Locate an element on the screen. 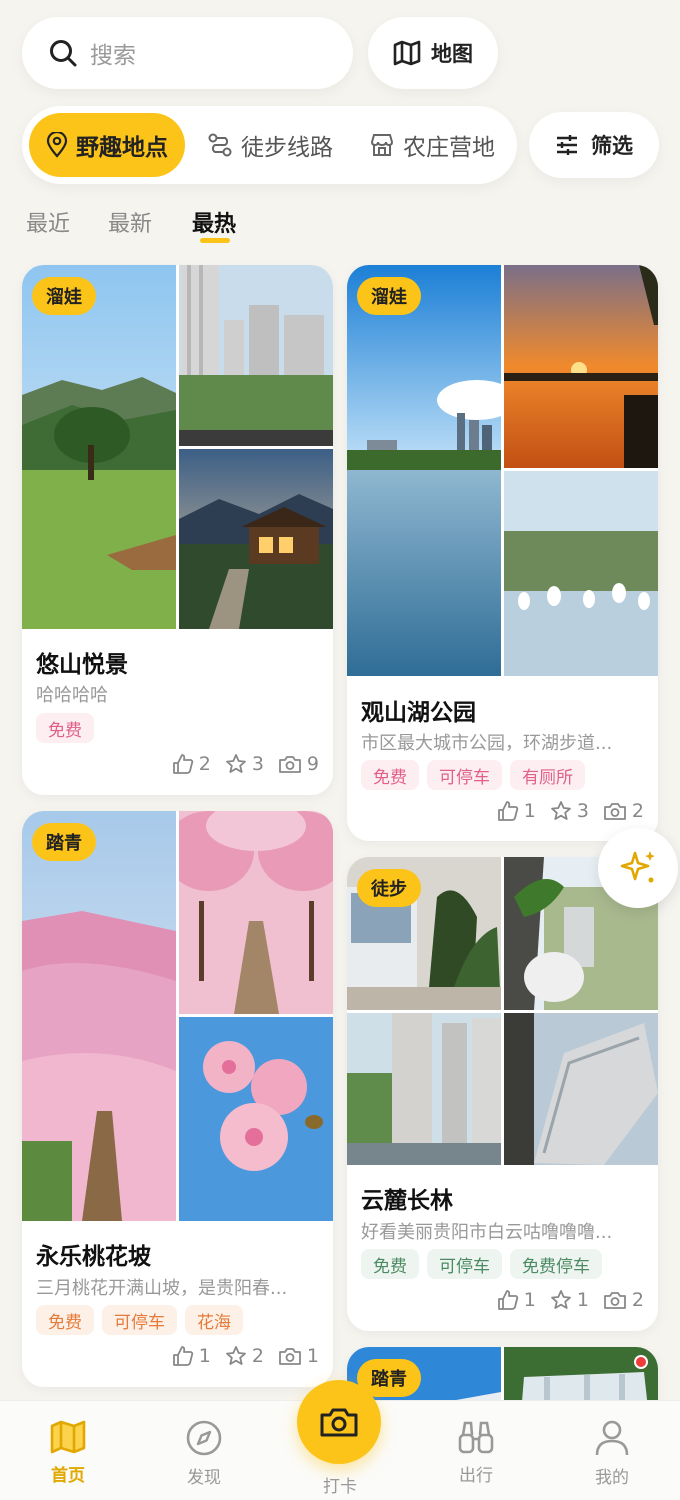 The image size is (680, 1500). checkin-label: 打卡 is located at coordinates (340, 1487).